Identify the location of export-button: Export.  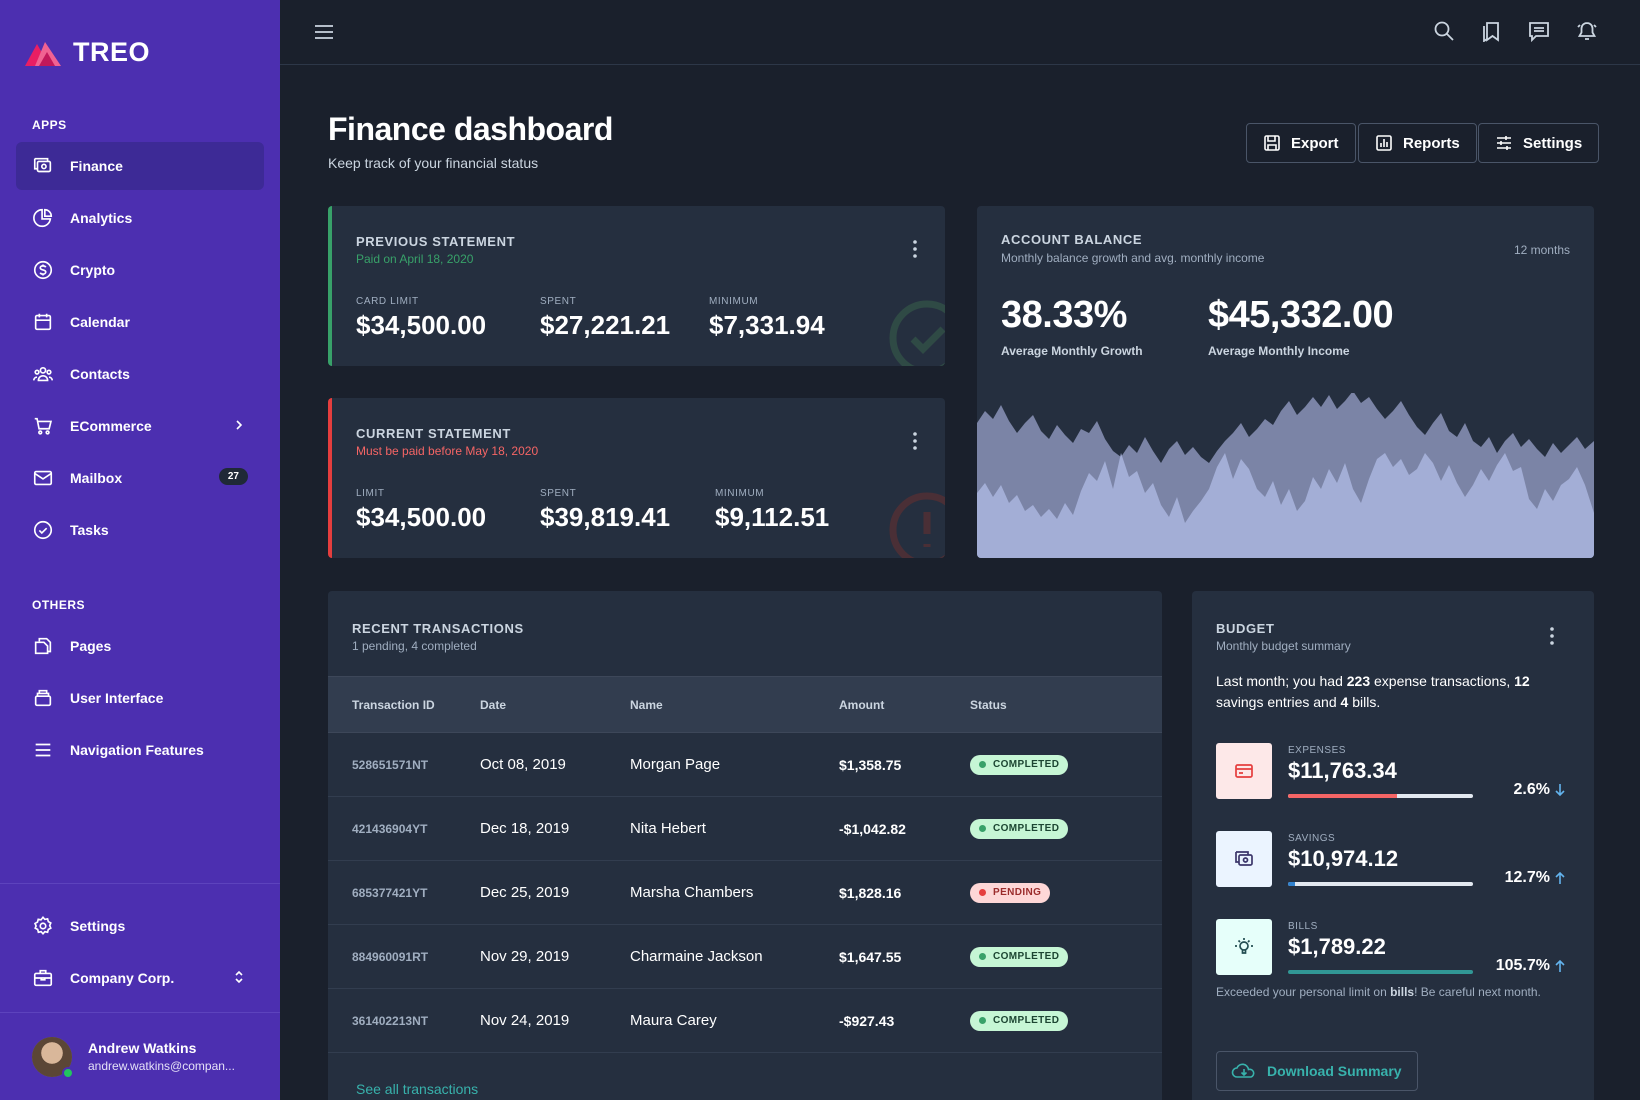
(1301, 143).